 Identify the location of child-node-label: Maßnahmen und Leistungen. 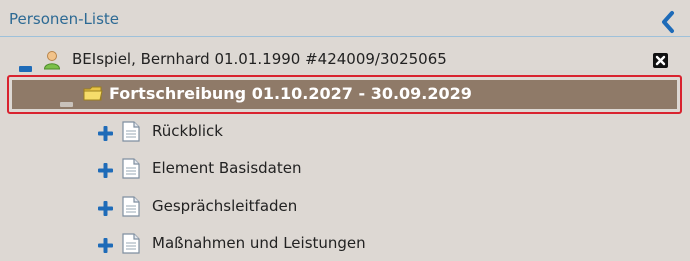
(259, 243).